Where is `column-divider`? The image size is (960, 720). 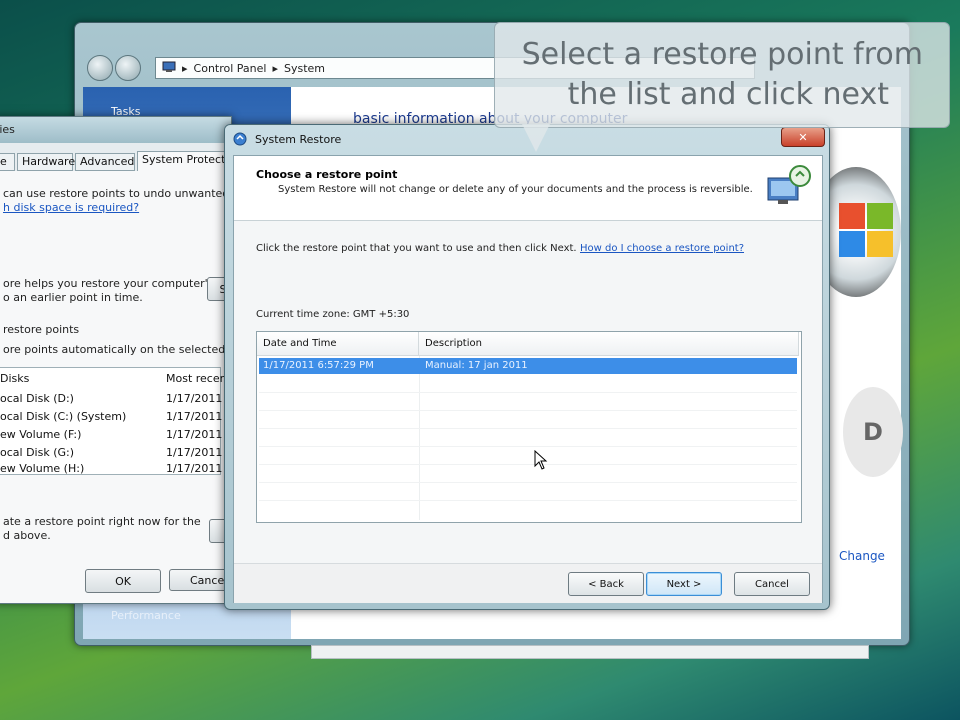
column-divider is located at coordinates (419, 438).